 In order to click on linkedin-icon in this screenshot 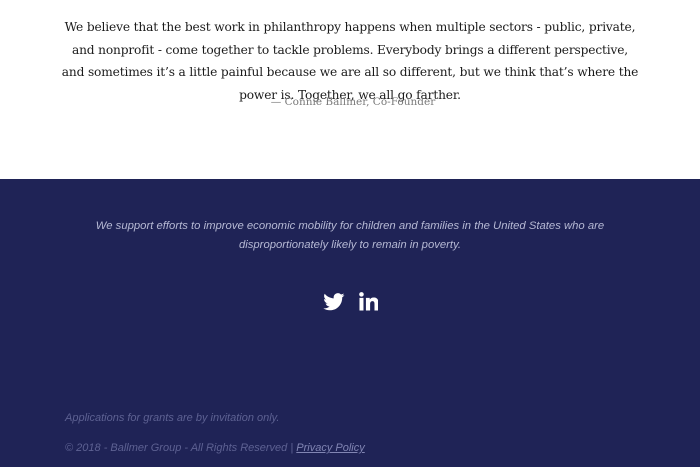, I will do `click(368, 301)`.